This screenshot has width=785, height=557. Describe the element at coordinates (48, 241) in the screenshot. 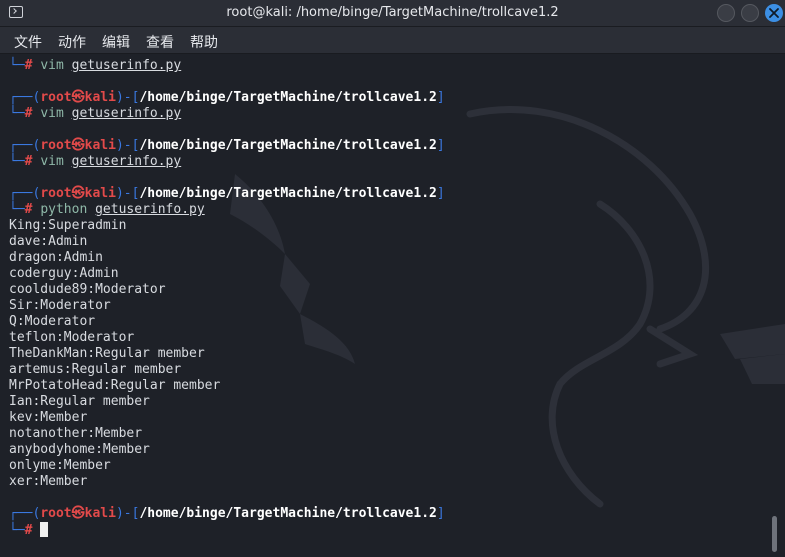

I see `output-line: dave:Admin` at that location.